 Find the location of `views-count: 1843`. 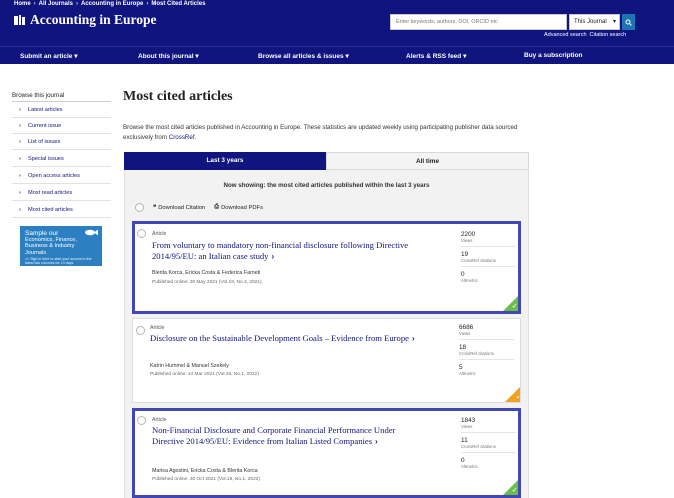

views-count: 1843 is located at coordinates (468, 420).